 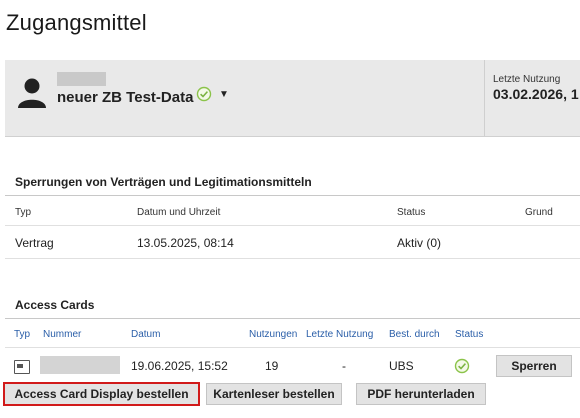 I want to click on card-bestellt-durch: UBS, so click(x=401, y=366).